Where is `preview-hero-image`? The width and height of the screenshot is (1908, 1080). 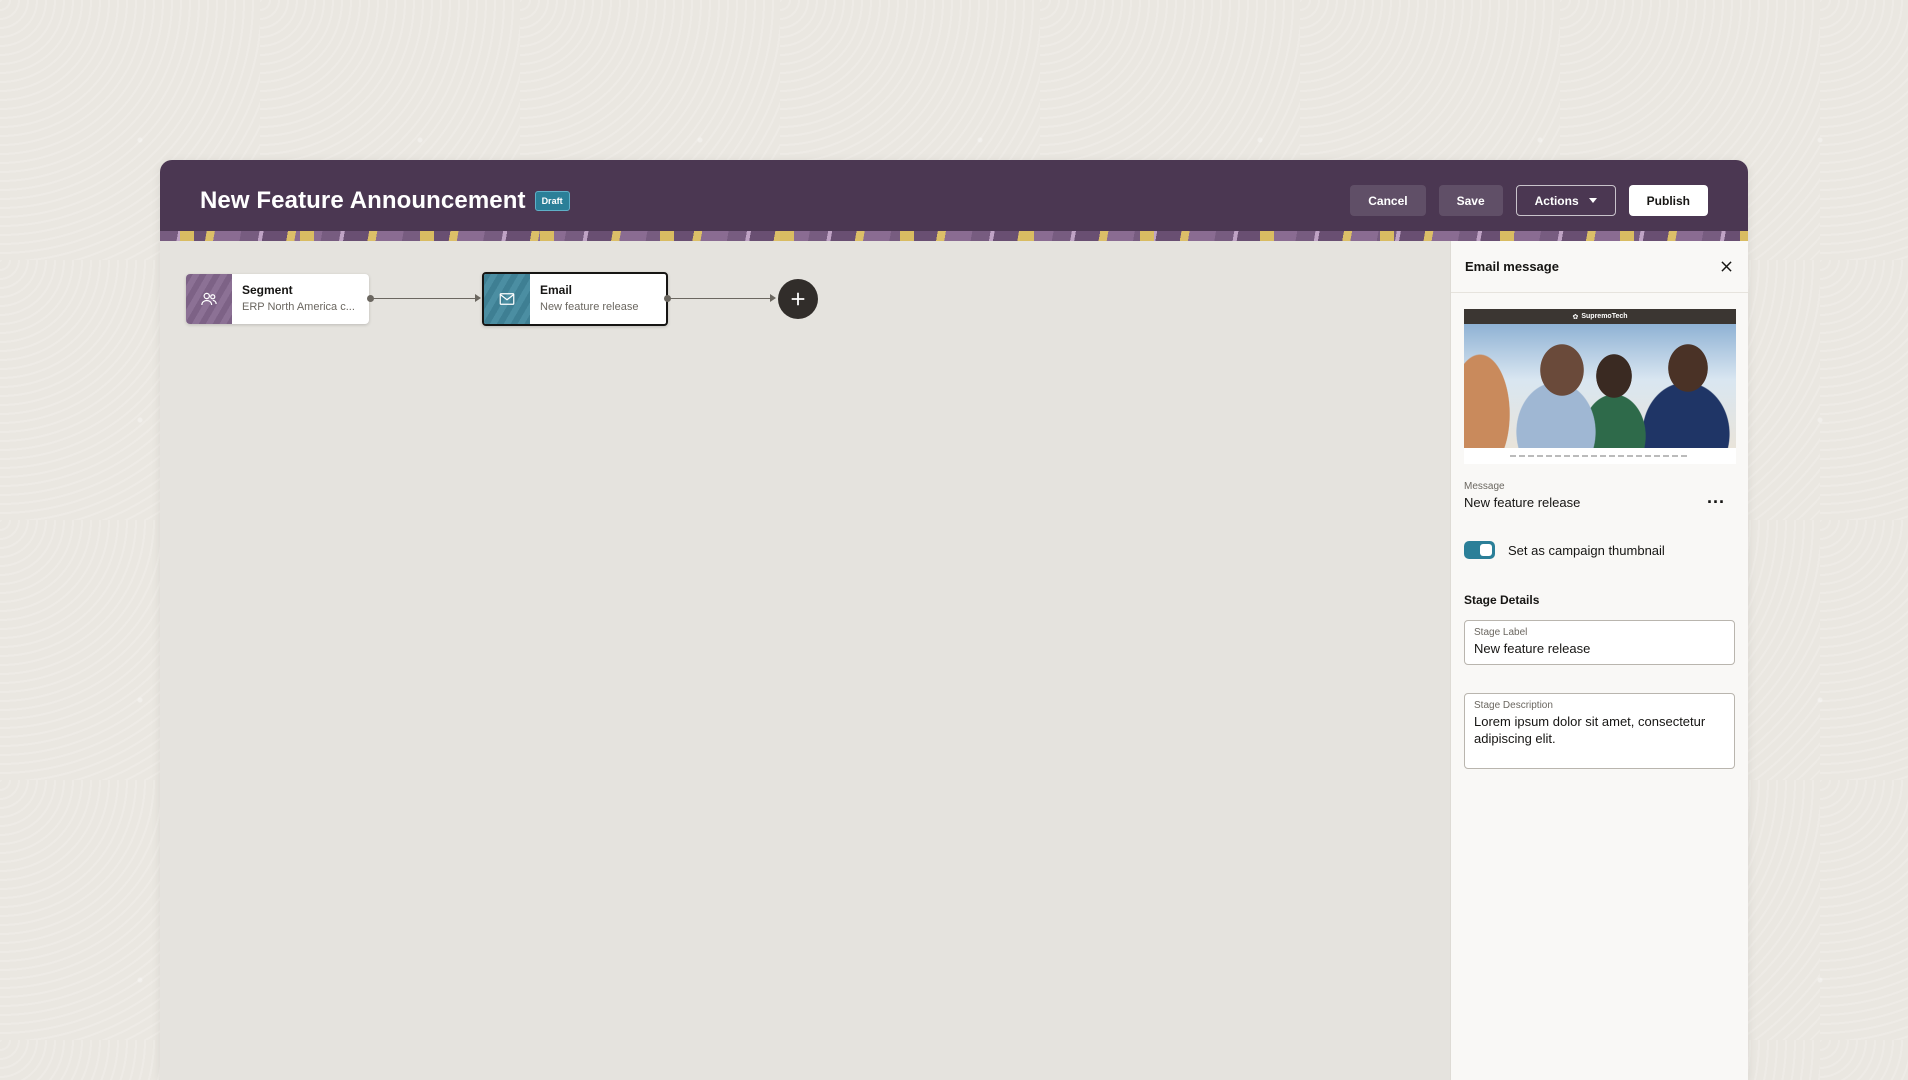 preview-hero-image is located at coordinates (1600, 386).